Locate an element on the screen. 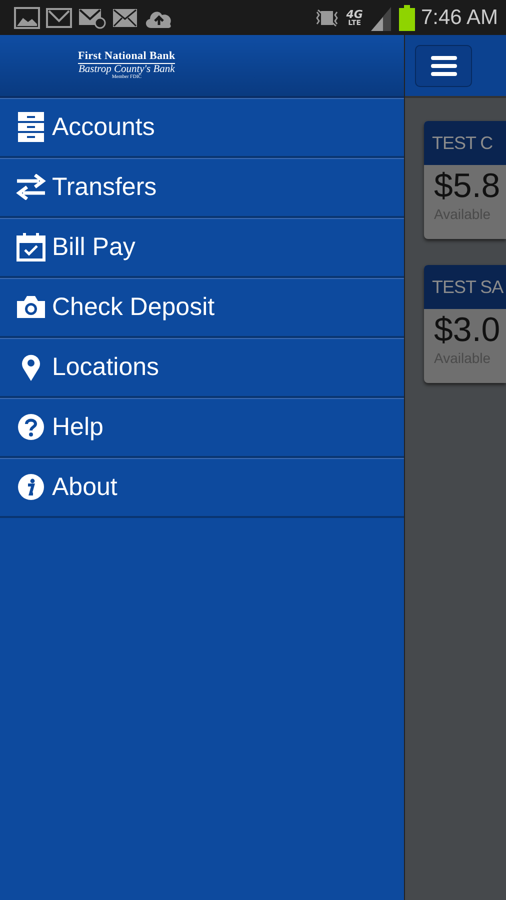 The height and width of the screenshot is (900, 506). battery-icon is located at coordinates (406, 17).